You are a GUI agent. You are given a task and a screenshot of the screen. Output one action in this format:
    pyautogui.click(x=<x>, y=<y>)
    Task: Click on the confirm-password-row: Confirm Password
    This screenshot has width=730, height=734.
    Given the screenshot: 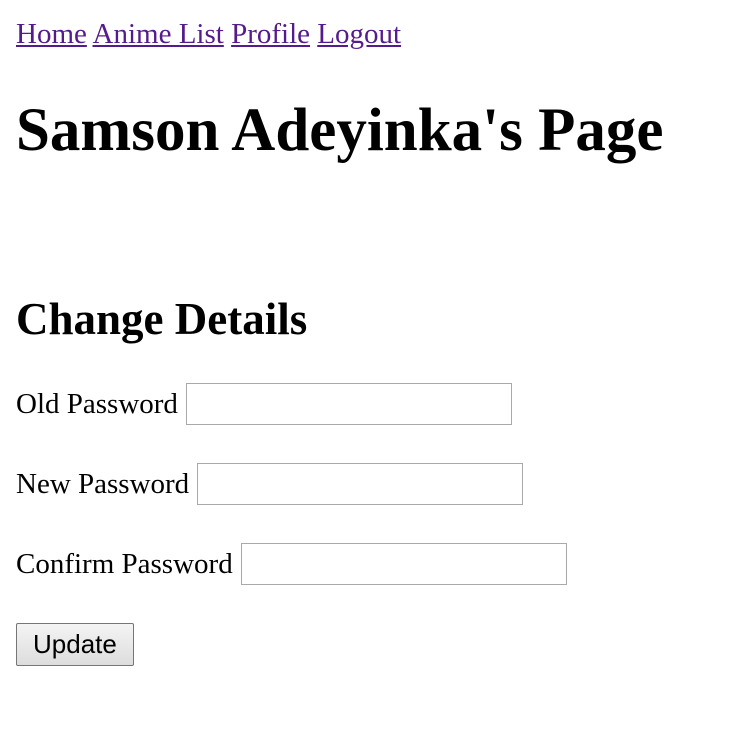 What is the action you would take?
    pyautogui.click(x=291, y=564)
    